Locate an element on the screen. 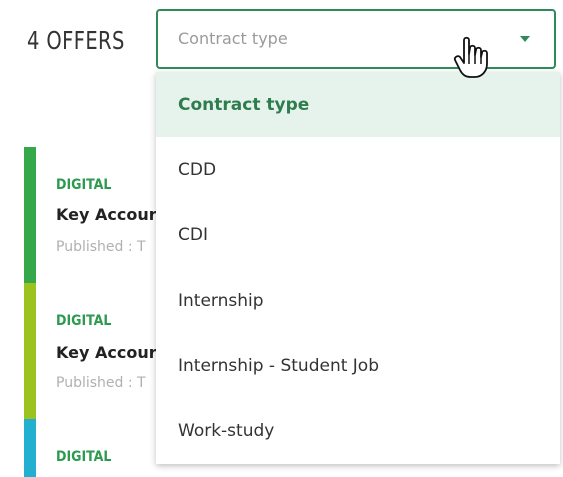 The height and width of the screenshot is (477, 563). offers-count: 4 OFFERS is located at coordinates (76, 40).